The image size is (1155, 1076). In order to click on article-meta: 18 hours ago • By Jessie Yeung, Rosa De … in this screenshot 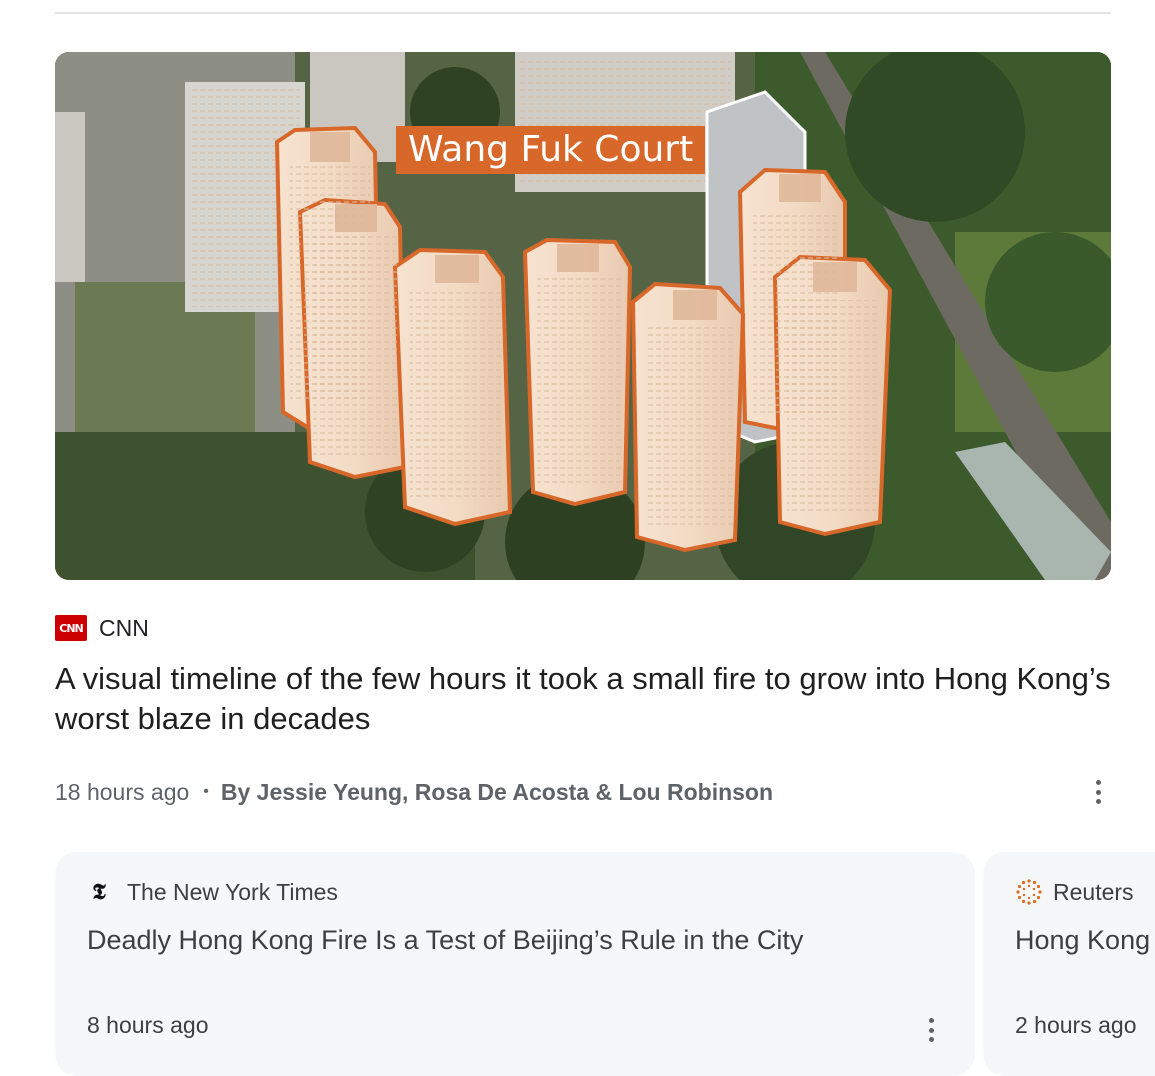, I will do `click(414, 792)`.